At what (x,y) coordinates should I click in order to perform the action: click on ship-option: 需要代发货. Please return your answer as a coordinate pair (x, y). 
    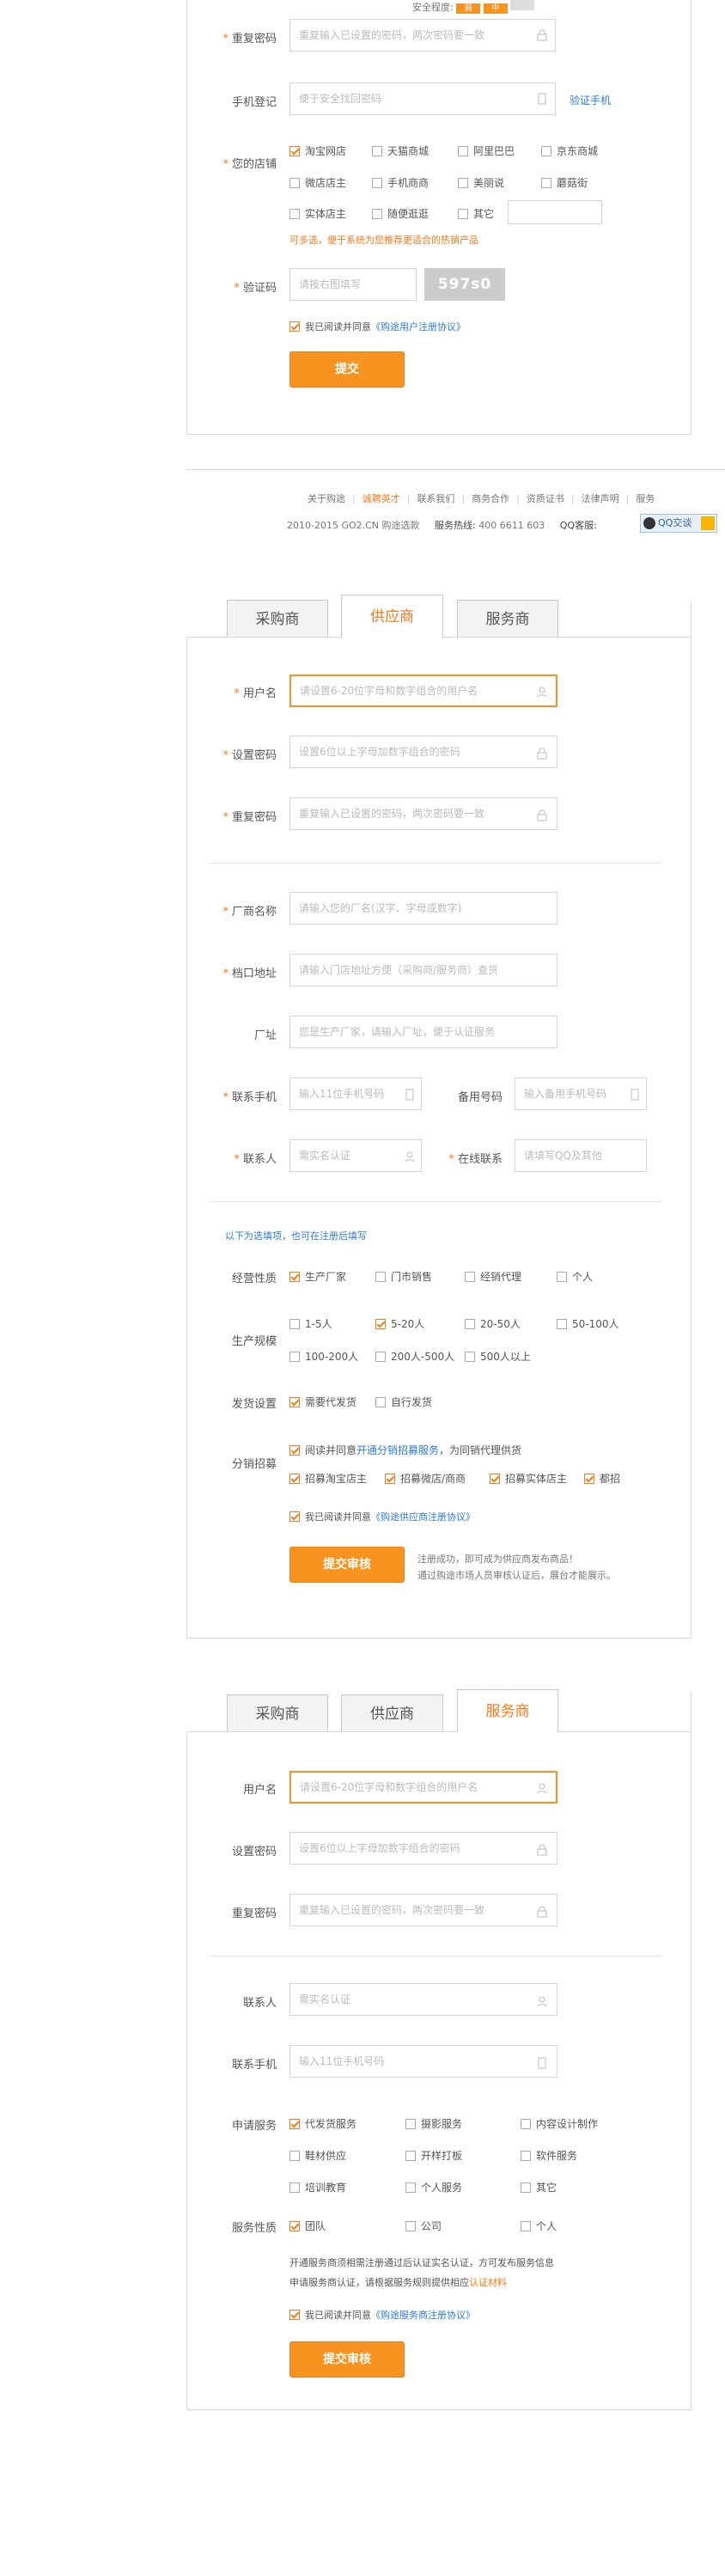
    Looking at the image, I should click on (323, 1402).